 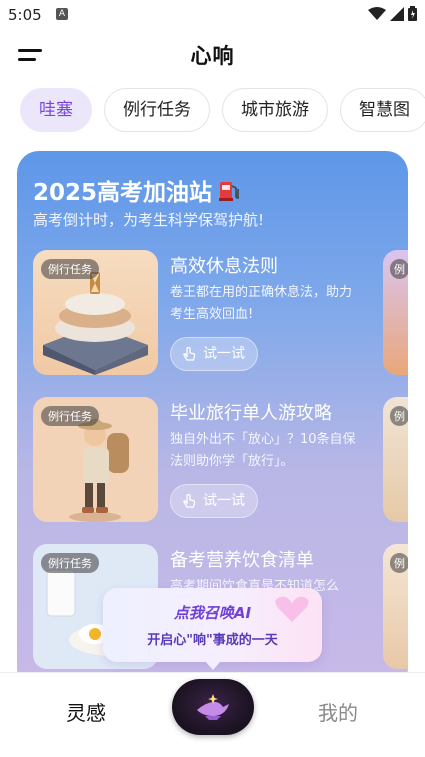 I want to click on bubble-tail, so click(x=213, y=665).